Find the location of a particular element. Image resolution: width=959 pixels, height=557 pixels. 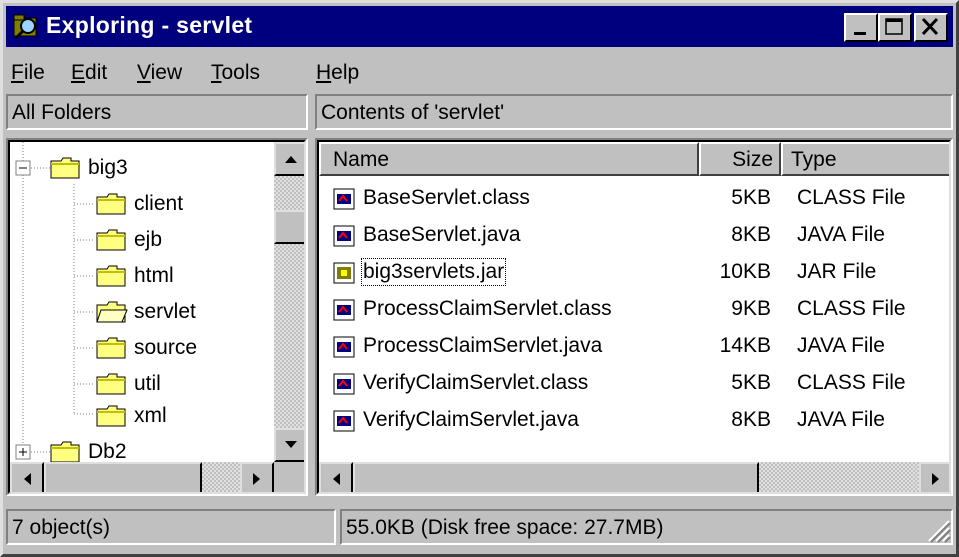

maximize-icon is located at coordinates (894, 26).